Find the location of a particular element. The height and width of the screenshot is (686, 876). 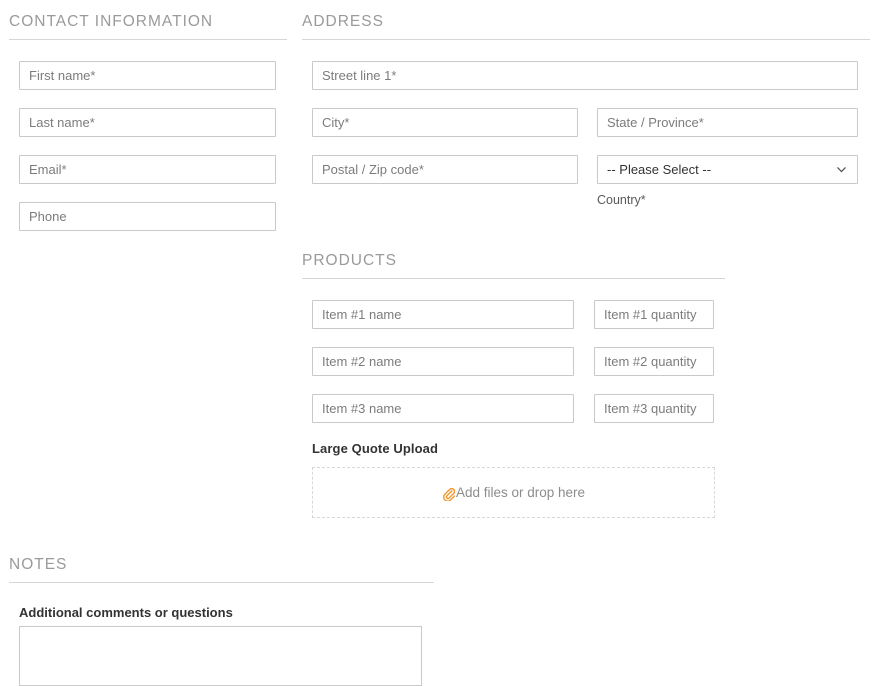

item-3-quantity-input is located at coordinates (654, 408).